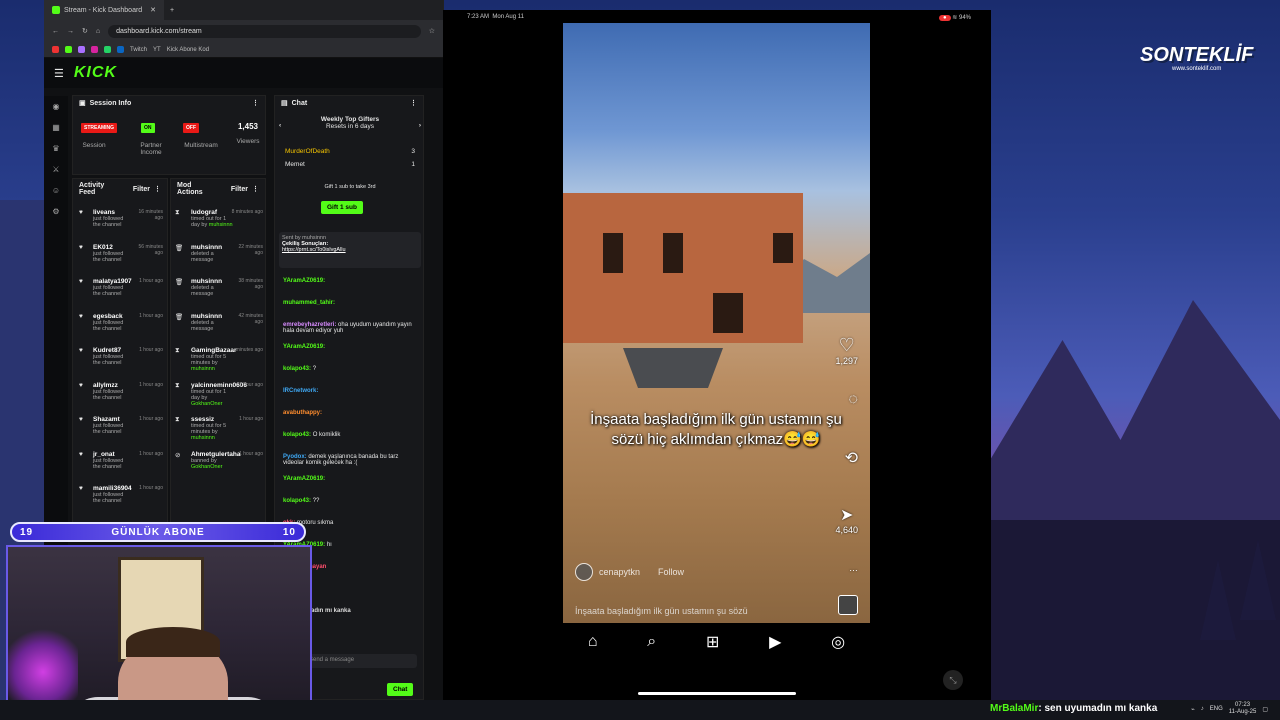  What do you see at coordinates (56, 190) in the screenshot?
I see `users-icon: ☺` at bounding box center [56, 190].